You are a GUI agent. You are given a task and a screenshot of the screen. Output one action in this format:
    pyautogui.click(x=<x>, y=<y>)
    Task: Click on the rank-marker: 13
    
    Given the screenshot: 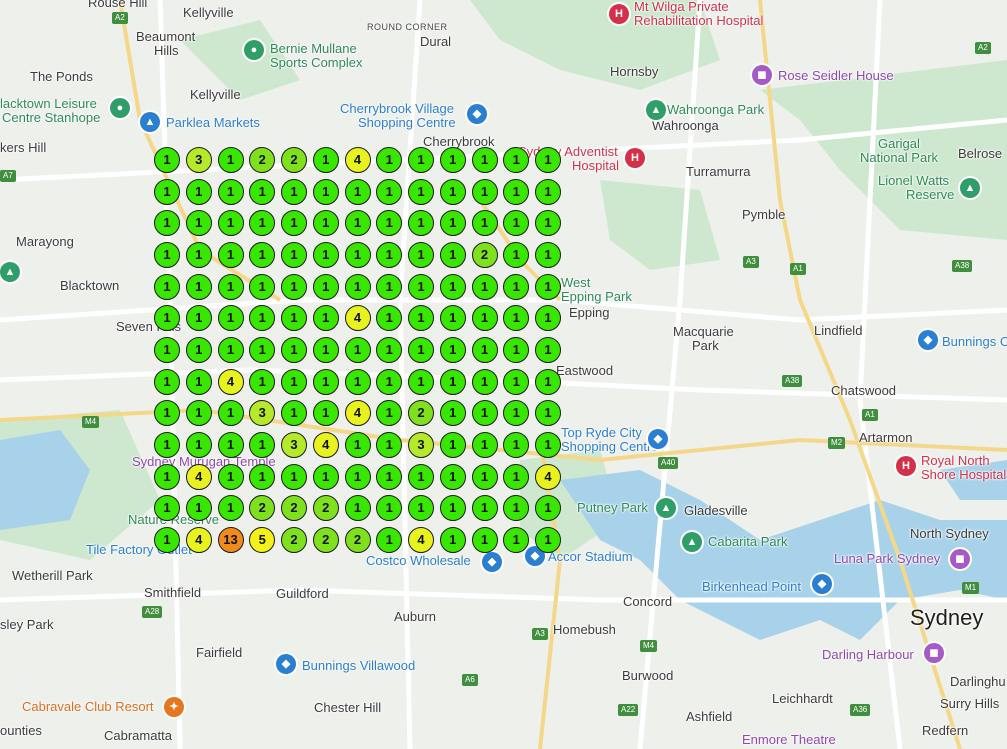 What is the action you would take?
    pyautogui.click(x=230, y=539)
    